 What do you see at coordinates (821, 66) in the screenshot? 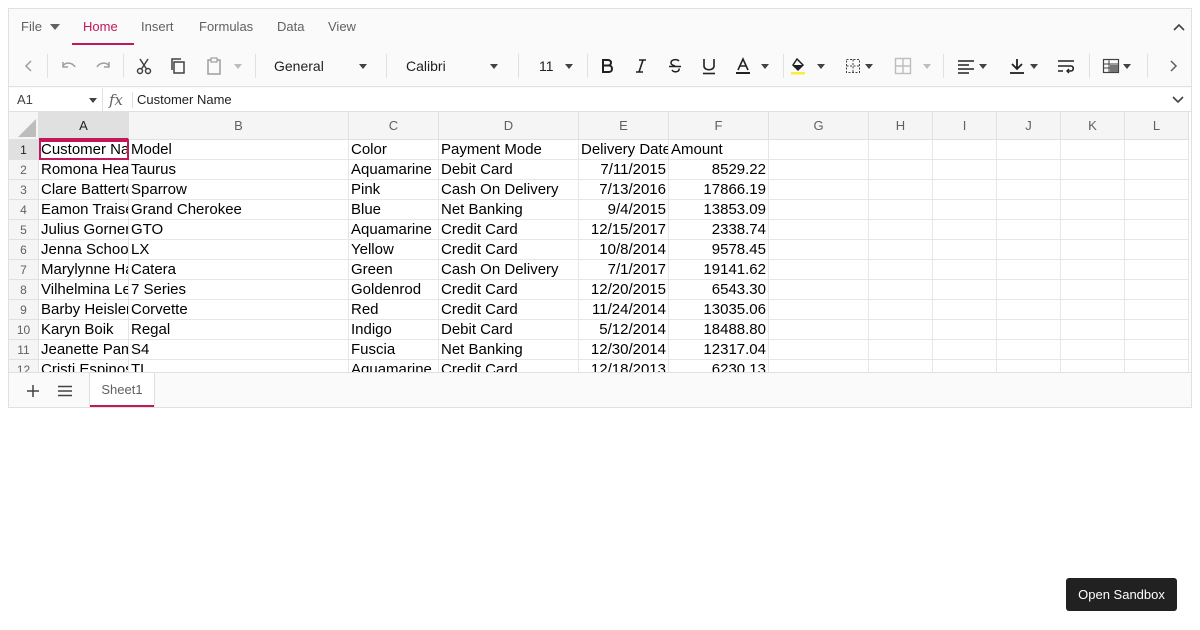
I see `fill-color-caret-icon` at bounding box center [821, 66].